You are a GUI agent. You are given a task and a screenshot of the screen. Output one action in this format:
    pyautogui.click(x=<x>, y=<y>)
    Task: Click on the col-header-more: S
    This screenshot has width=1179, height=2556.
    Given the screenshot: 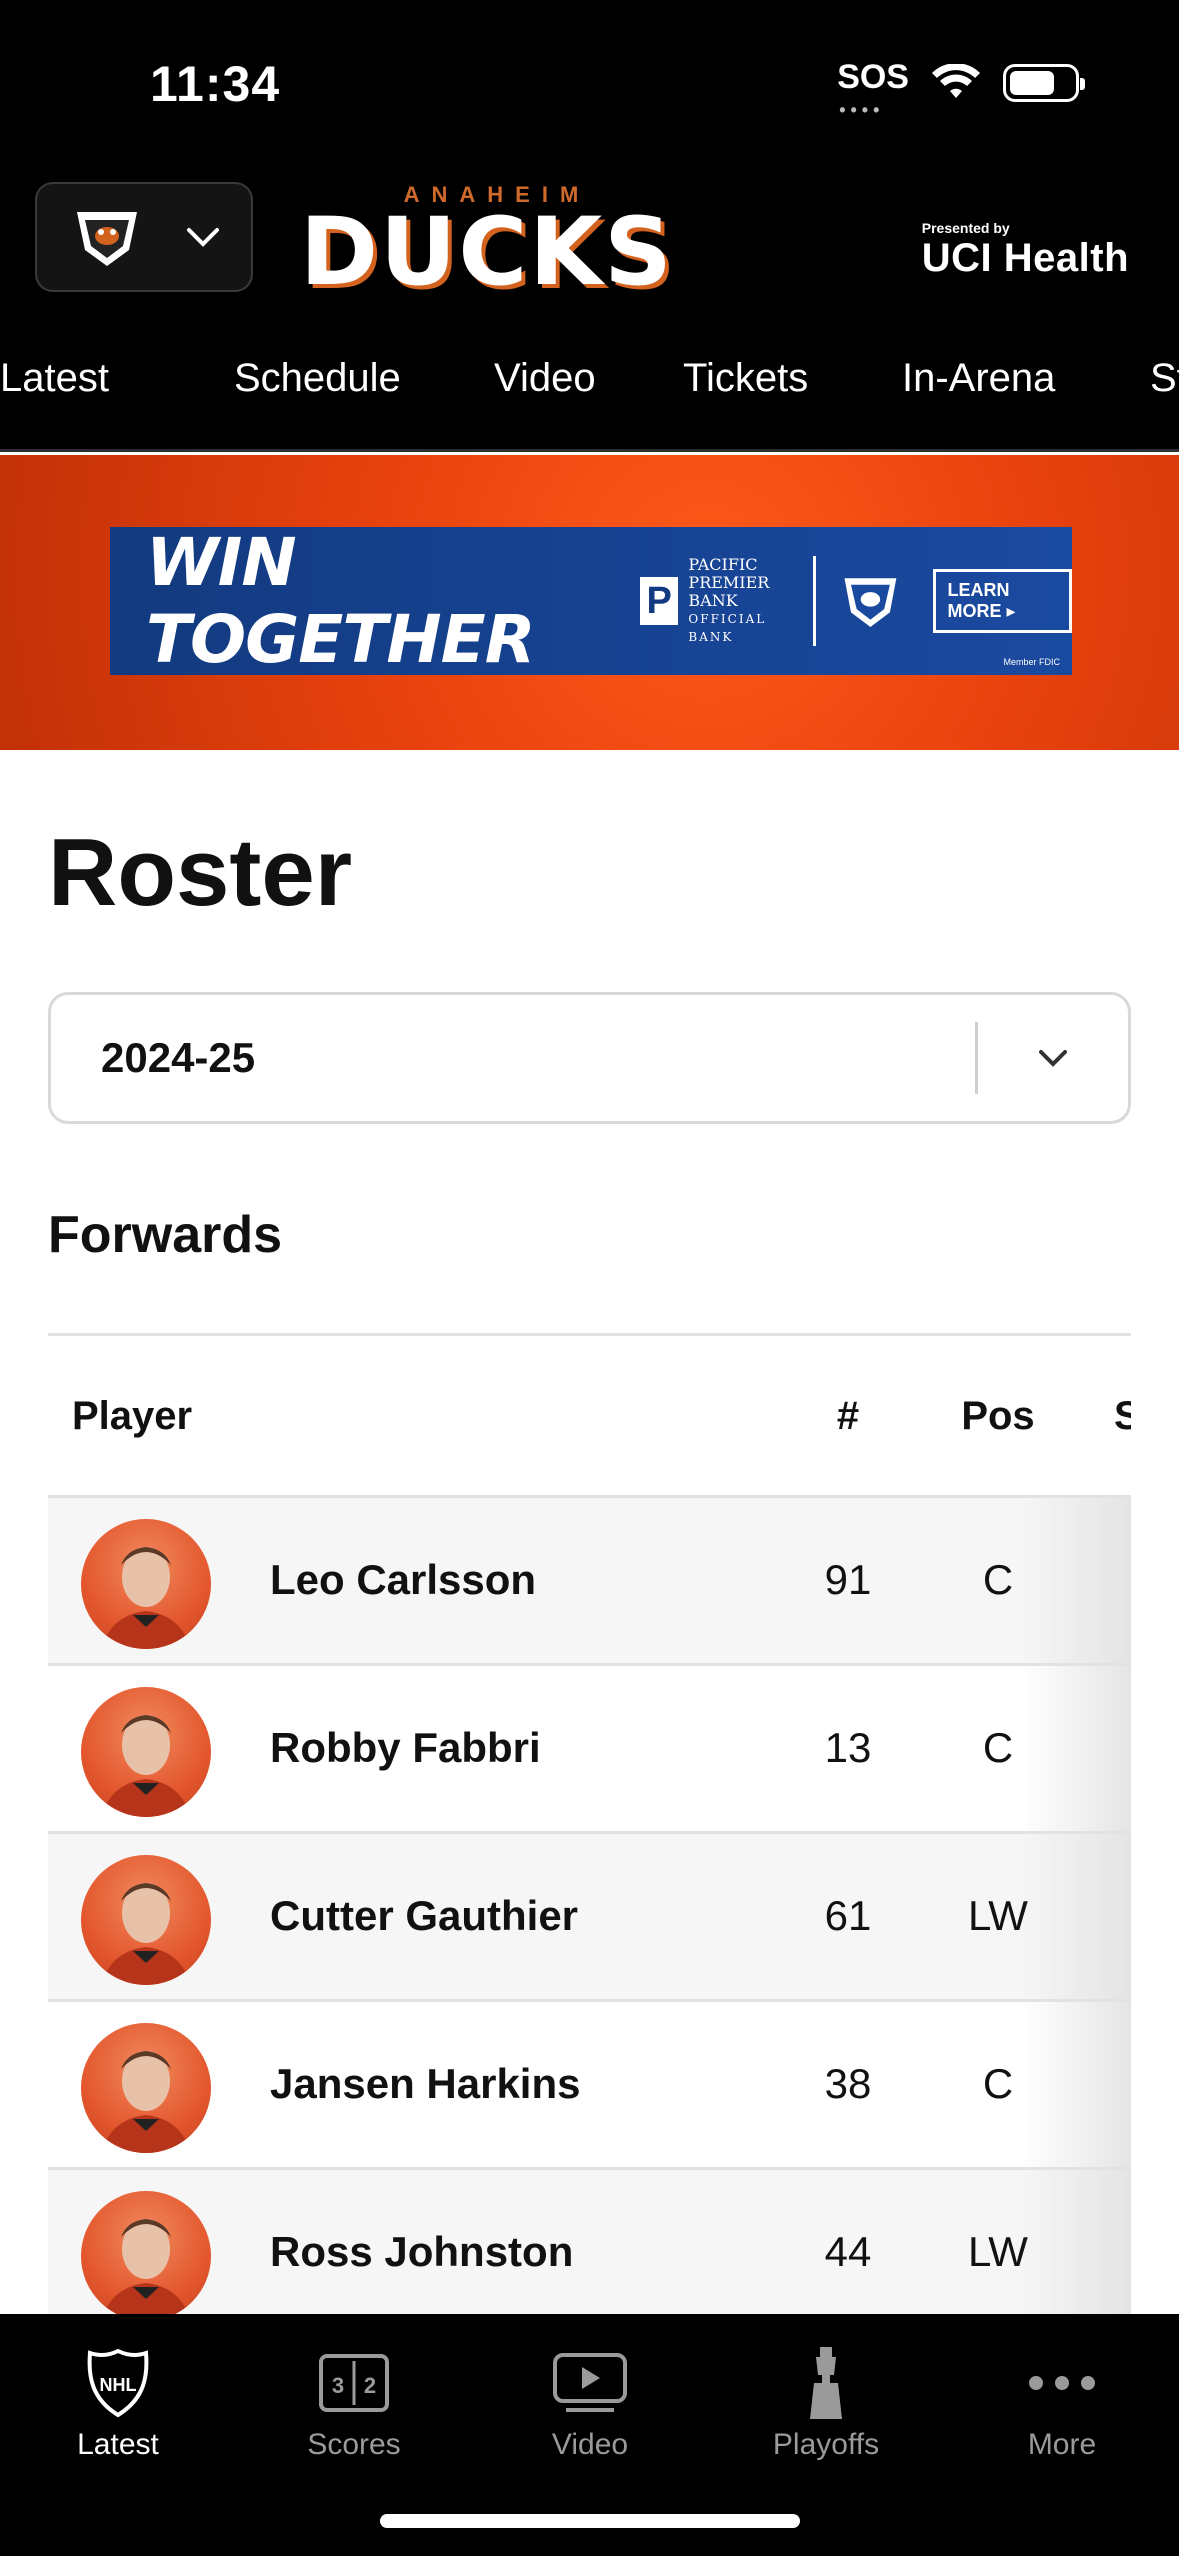 What is the action you would take?
    pyautogui.click(x=1122, y=1416)
    